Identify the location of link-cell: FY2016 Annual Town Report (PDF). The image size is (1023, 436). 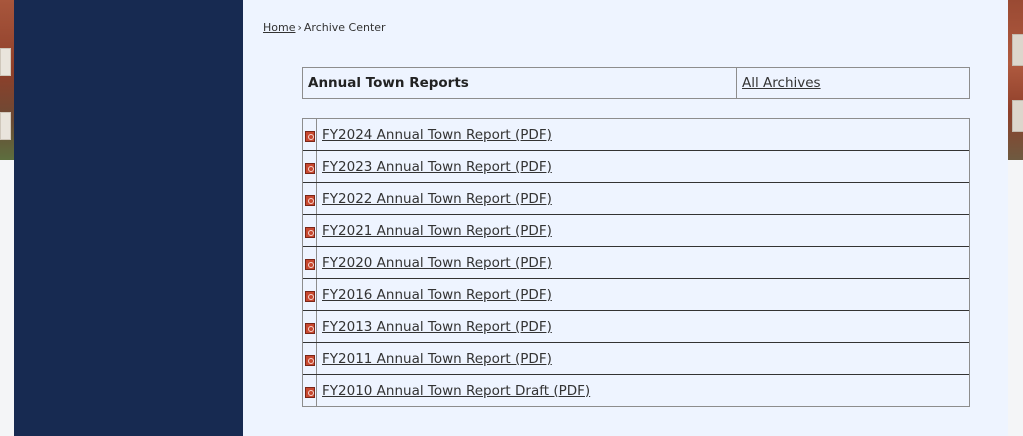
(434, 295).